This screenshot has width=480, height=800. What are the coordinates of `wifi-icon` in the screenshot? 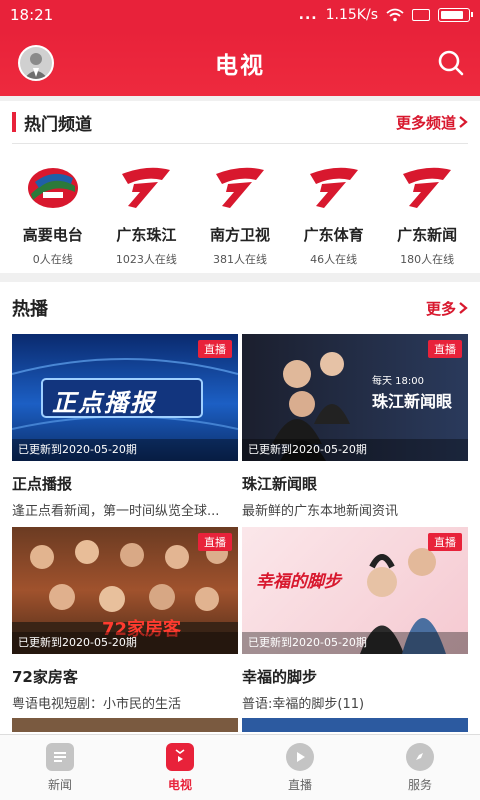 It's located at (395, 15).